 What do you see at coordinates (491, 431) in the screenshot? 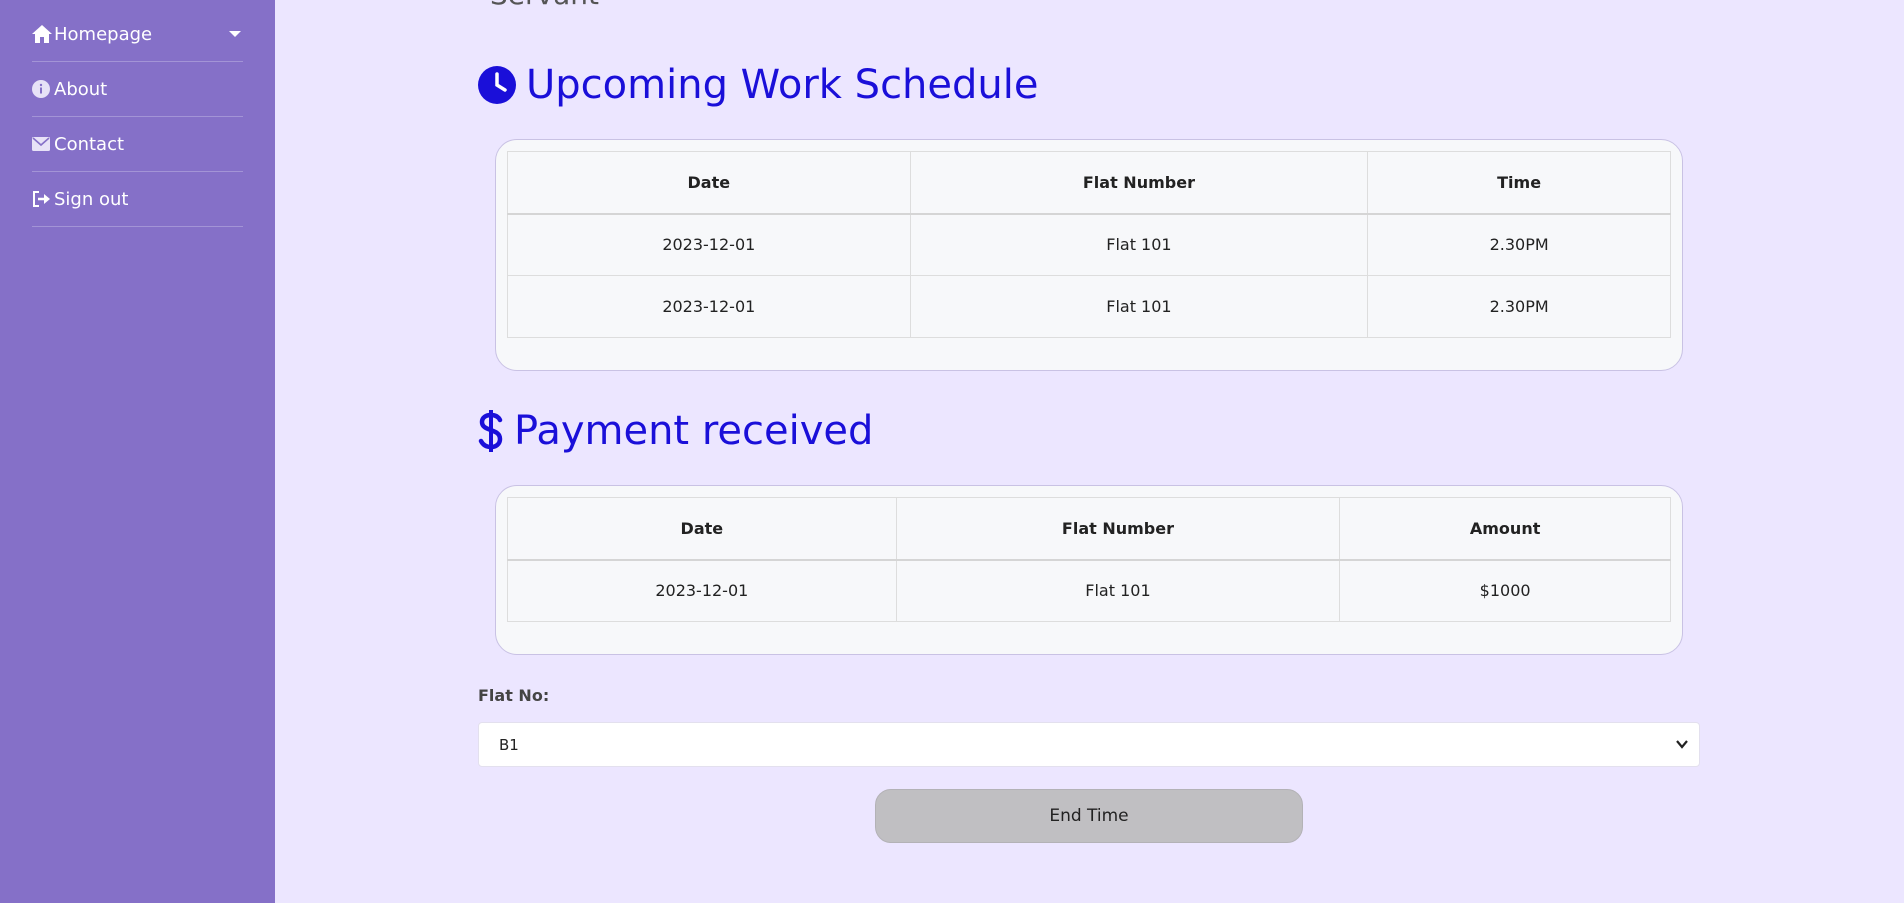
I see `dollar-icon` at bounding box center [491, 431].